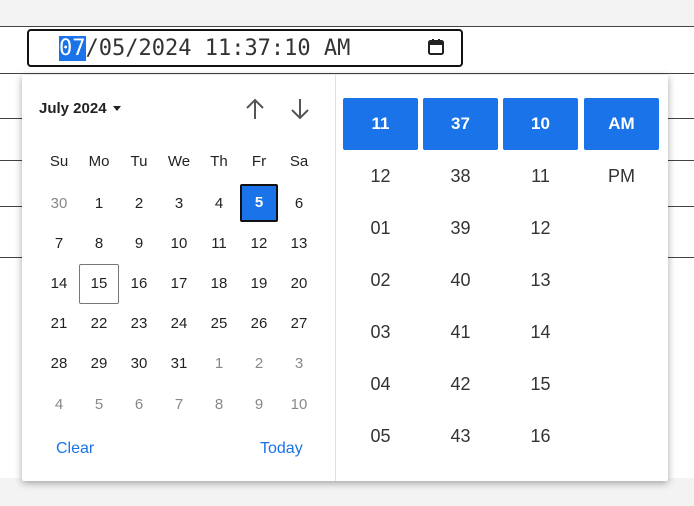 The image size is (694, 506). What do you see at coordinates (99, 204) in the screenshot?
I see `day-cell: 1` at bounding box center [99, 204].